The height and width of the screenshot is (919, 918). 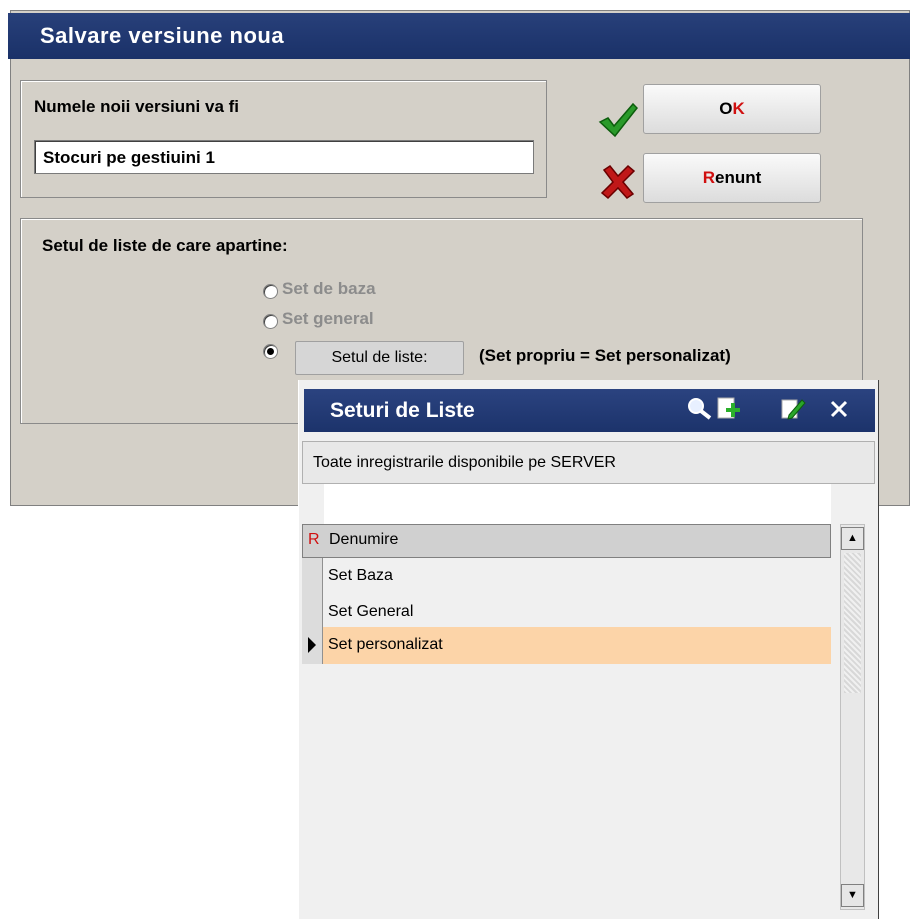 What do you see at coordinates (566, 541) in the screenshot?
I see `grid-header: R Denumire` at bounding box center [566, 541].